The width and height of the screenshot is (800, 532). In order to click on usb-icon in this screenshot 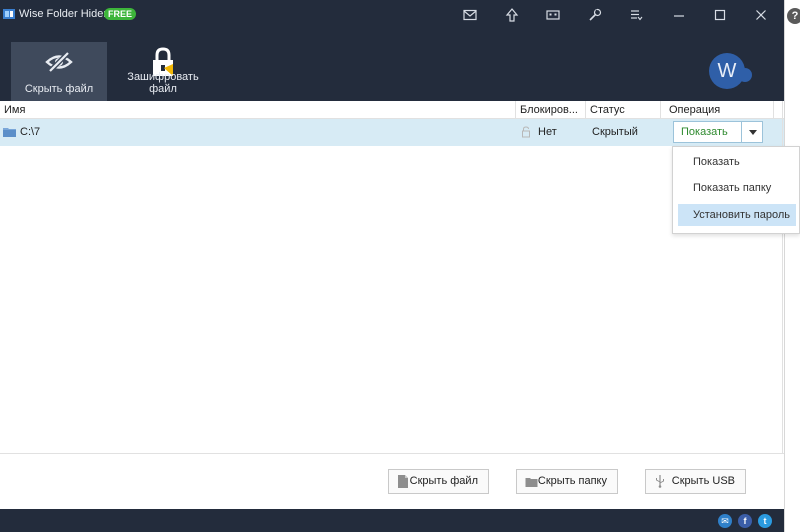, I will do `click(660, 481)`.